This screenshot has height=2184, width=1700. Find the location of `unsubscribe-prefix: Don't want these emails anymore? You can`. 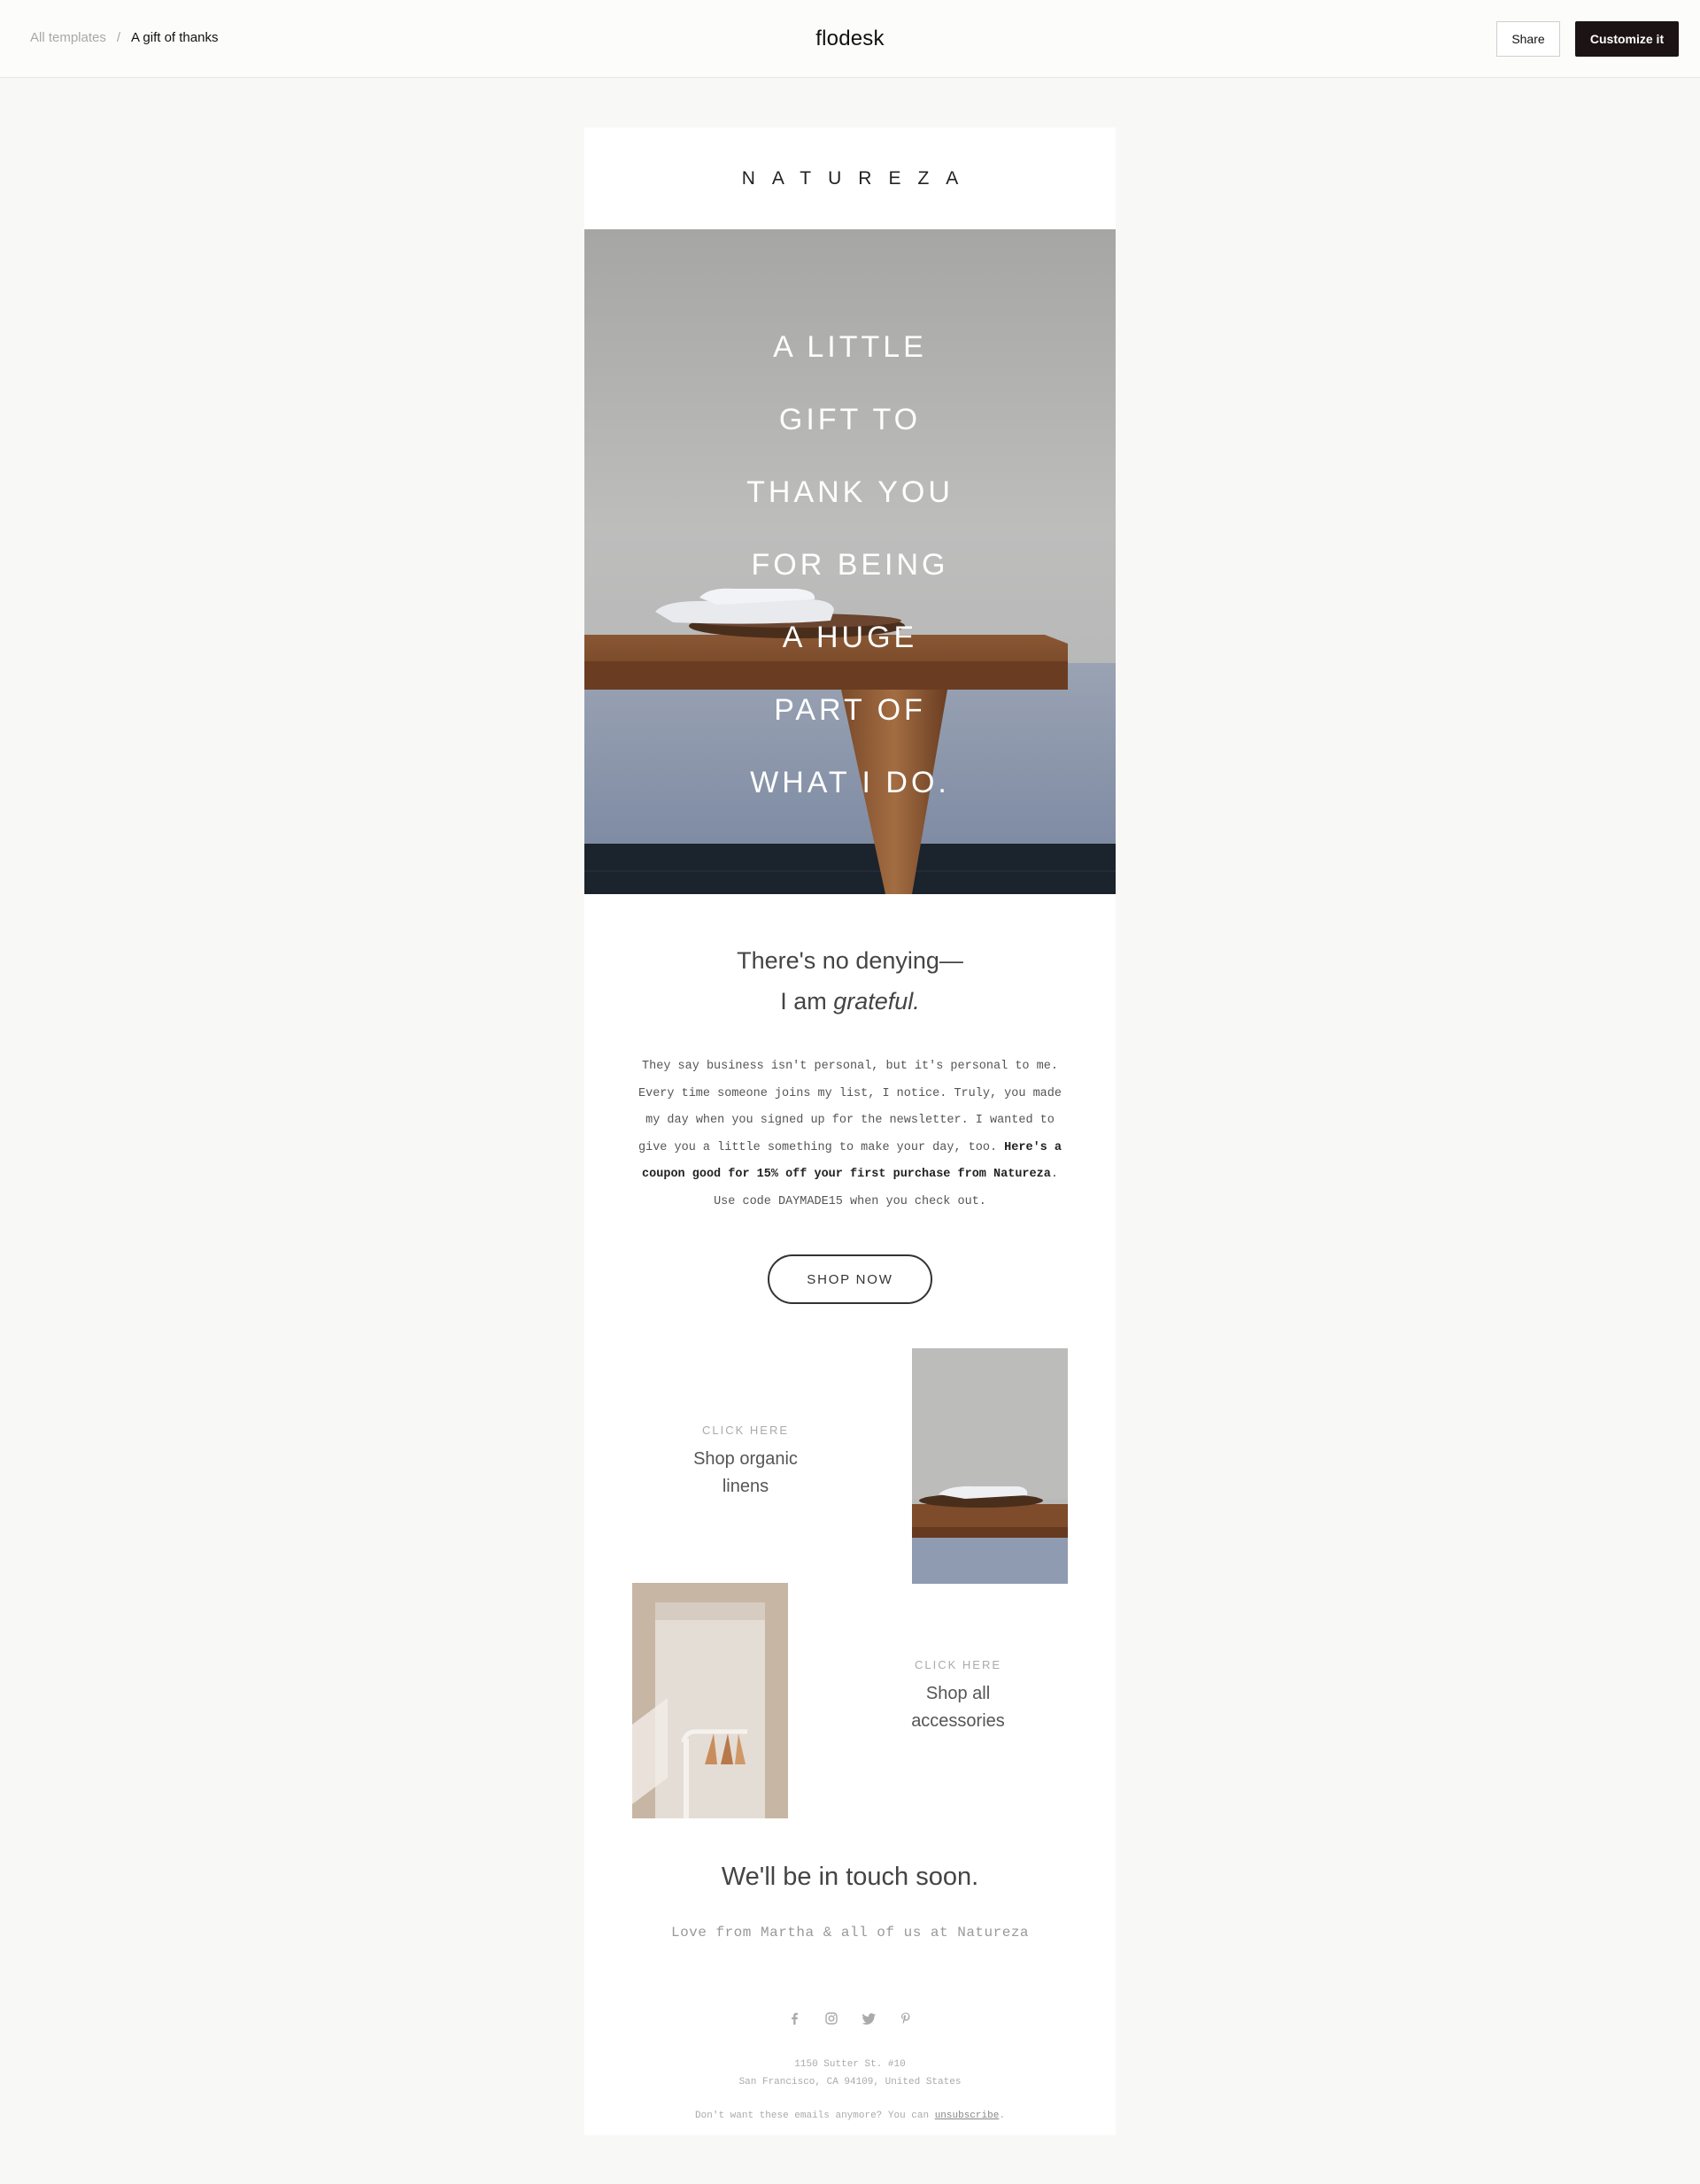

unsubscribe-prefix: Don't want these emails anymore? You can is located at coordinates (815, 2116).